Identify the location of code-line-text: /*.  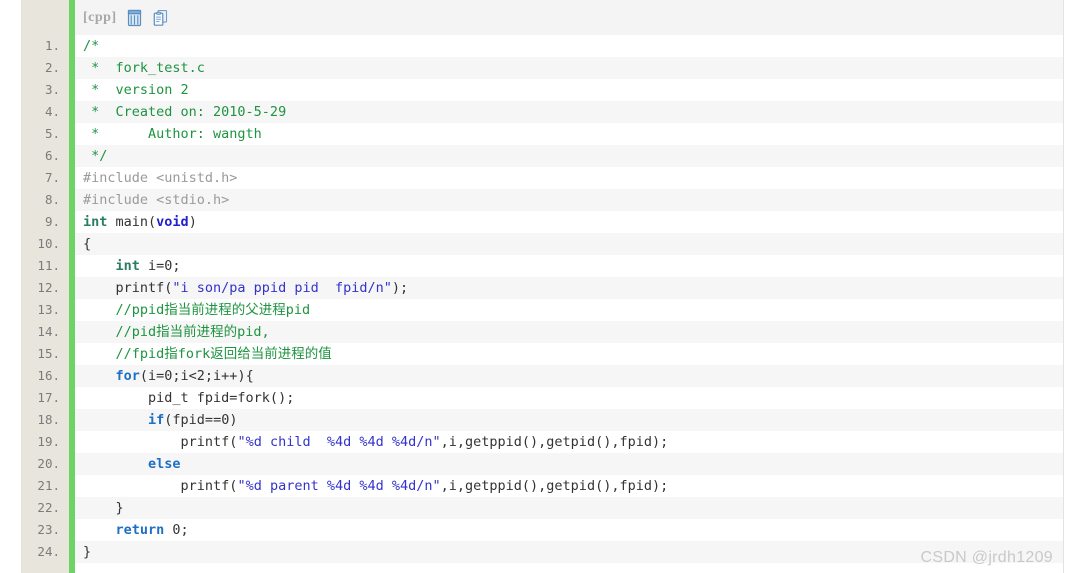
(573, 46).